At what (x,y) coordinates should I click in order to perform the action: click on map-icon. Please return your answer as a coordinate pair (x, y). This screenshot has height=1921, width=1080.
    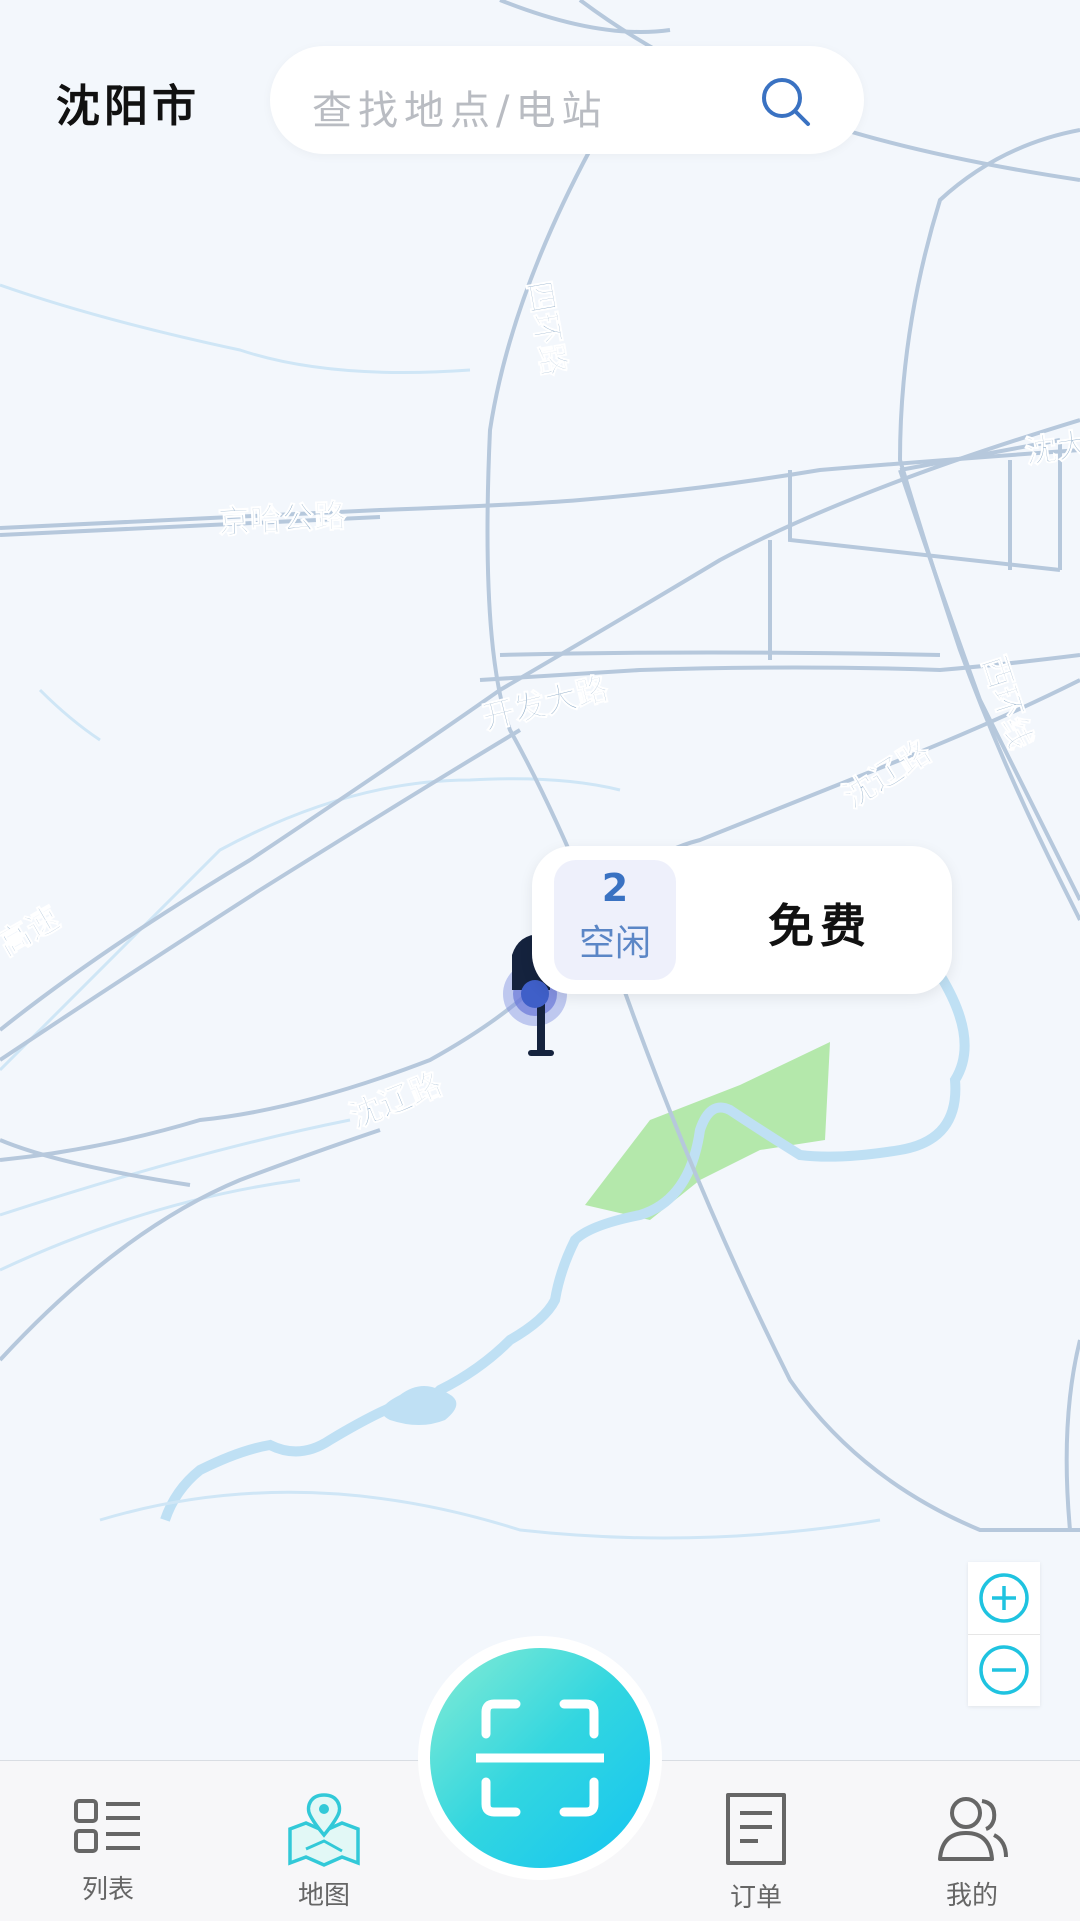
    Looking at the image, I should click on (324, 1830).